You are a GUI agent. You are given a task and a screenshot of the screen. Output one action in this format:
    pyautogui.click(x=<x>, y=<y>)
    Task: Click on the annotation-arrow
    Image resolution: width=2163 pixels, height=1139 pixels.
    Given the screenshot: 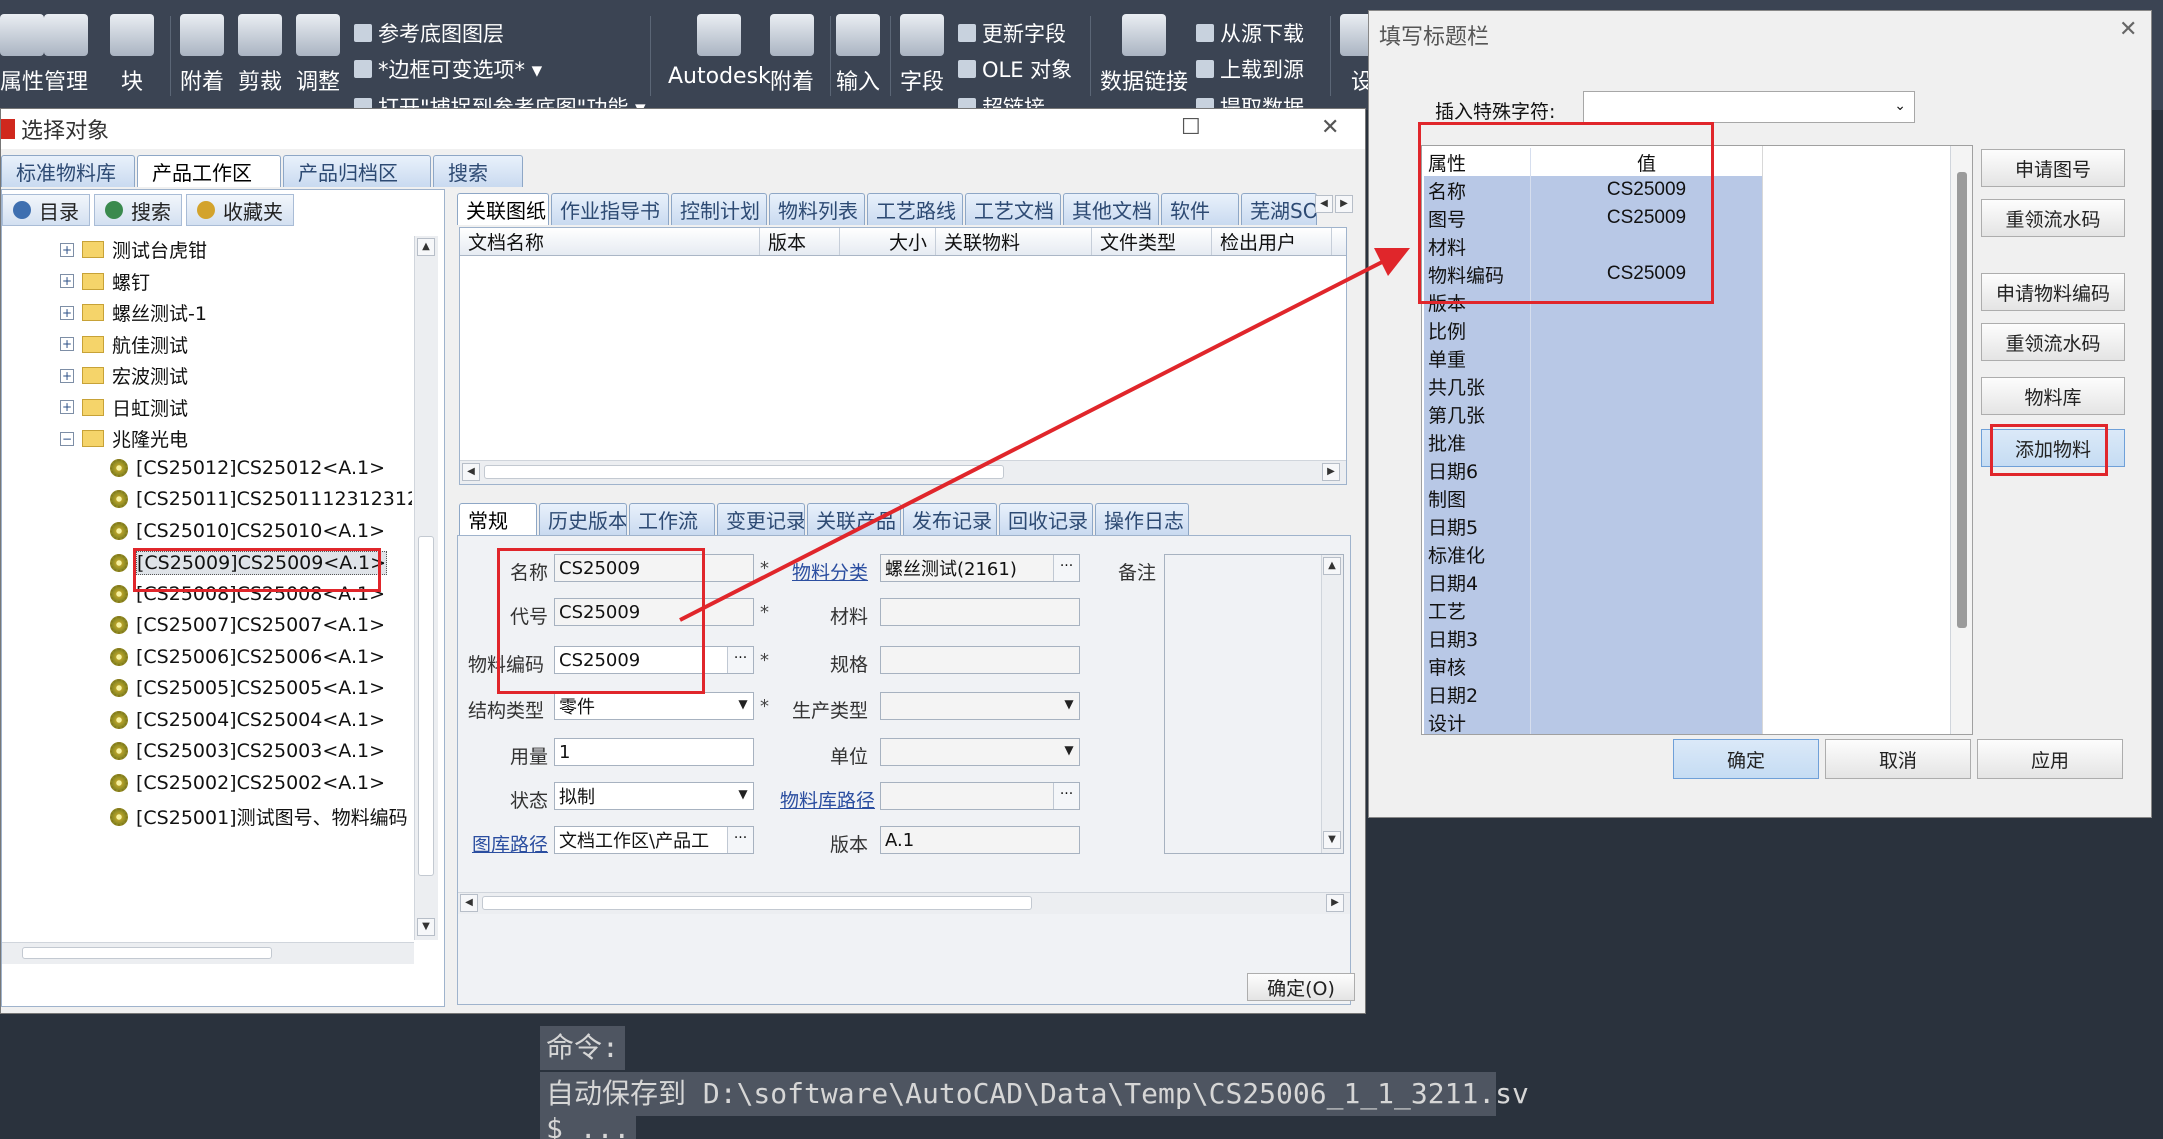 What is the action you would take?
    pyautogui.click(x=1044, y=435)
    